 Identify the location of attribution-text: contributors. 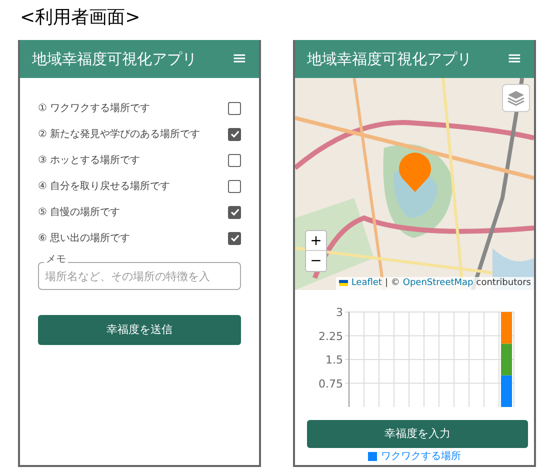
(503, 283).